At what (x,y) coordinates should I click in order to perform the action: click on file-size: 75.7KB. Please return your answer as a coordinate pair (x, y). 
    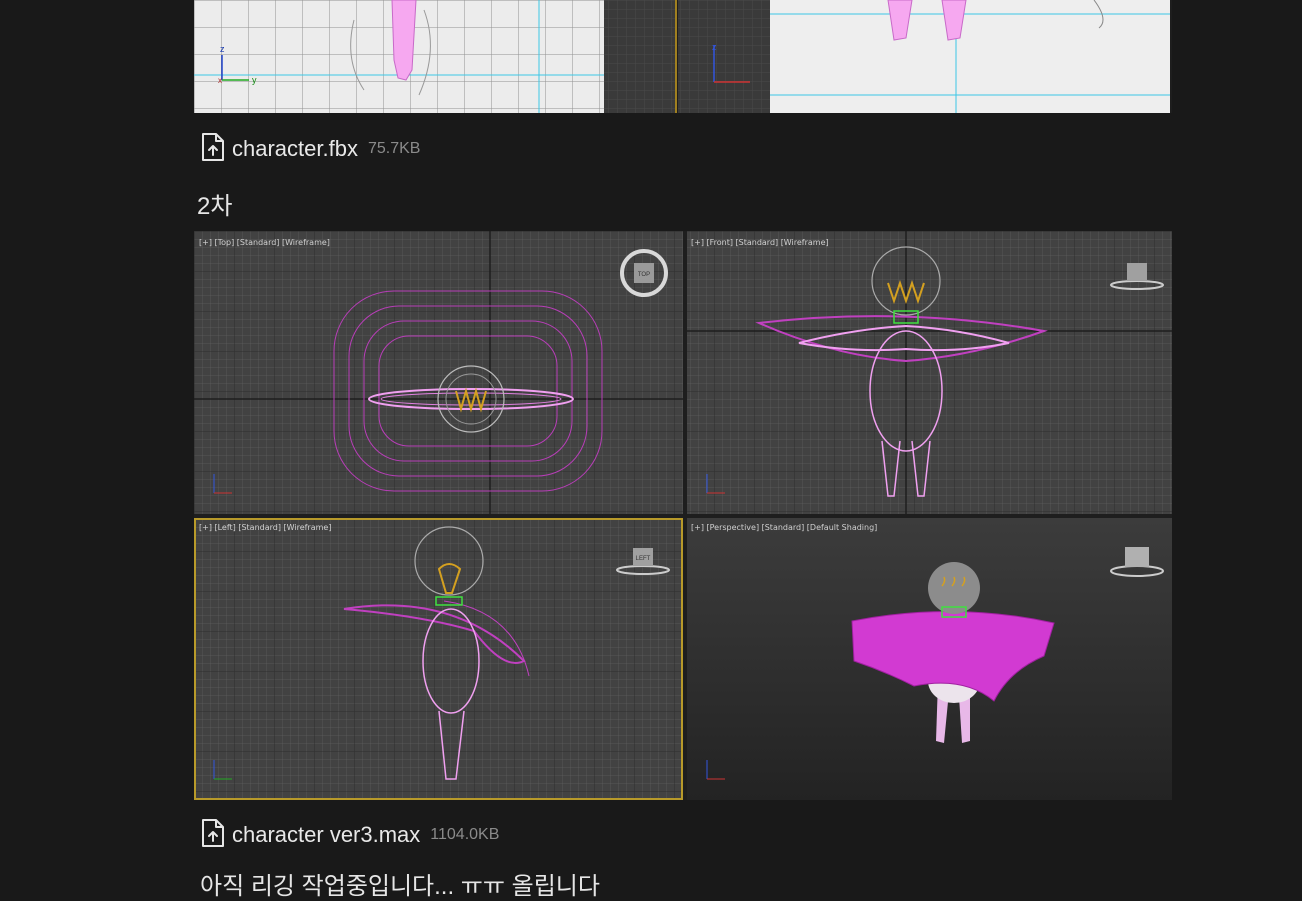
    Looking at the image, I should click on (394, 148).